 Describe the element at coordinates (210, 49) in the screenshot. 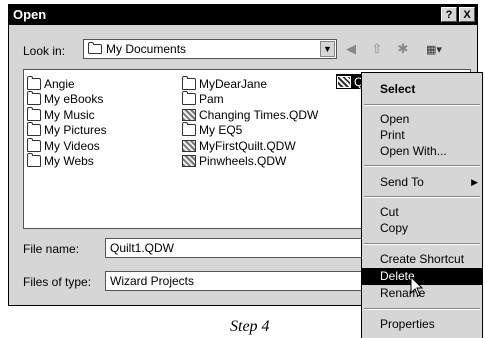

I see `look-in-dropdown: My Documents ▼` at that location.